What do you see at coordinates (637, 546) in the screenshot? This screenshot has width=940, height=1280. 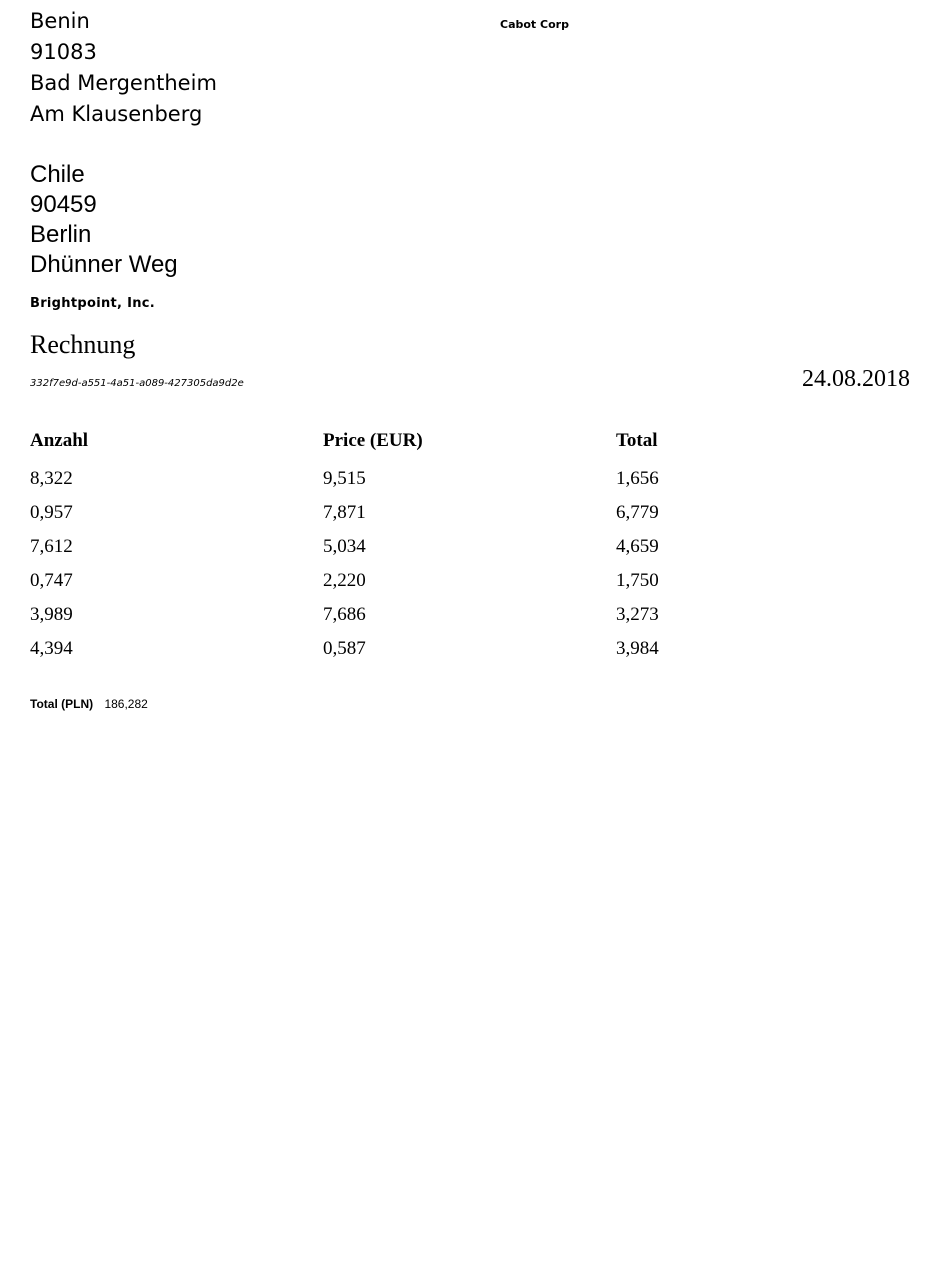 I see `cell-total: 4,659` at bounding box center [637, 546].